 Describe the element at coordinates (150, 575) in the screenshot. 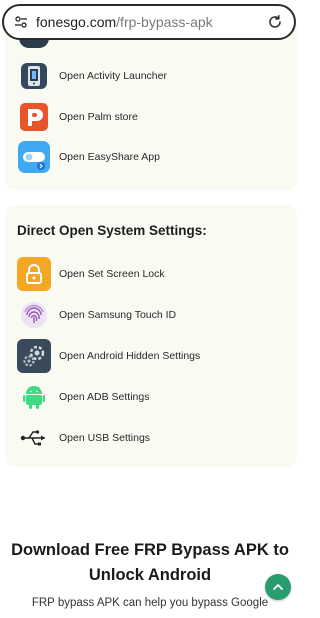

I see `heading-line: Unlock Android` at that location.